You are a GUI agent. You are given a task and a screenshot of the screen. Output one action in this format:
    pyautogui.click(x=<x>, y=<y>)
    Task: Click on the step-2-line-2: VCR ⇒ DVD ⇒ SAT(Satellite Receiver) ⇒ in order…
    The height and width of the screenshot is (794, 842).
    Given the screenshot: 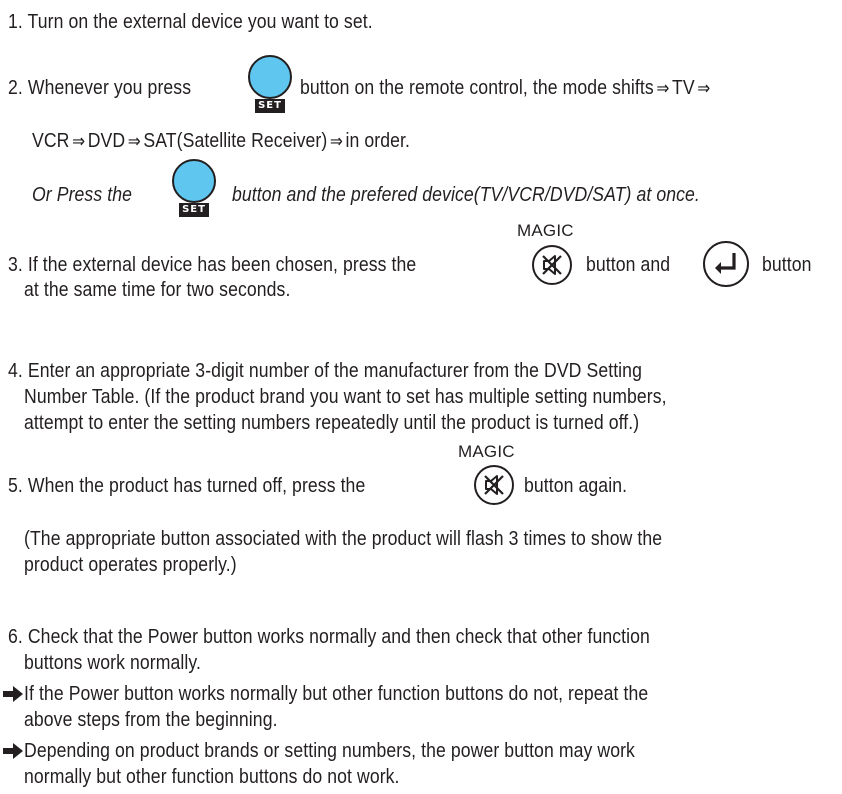 What is the action you would take?
    pyautogui.click(x=221, y=141)
    